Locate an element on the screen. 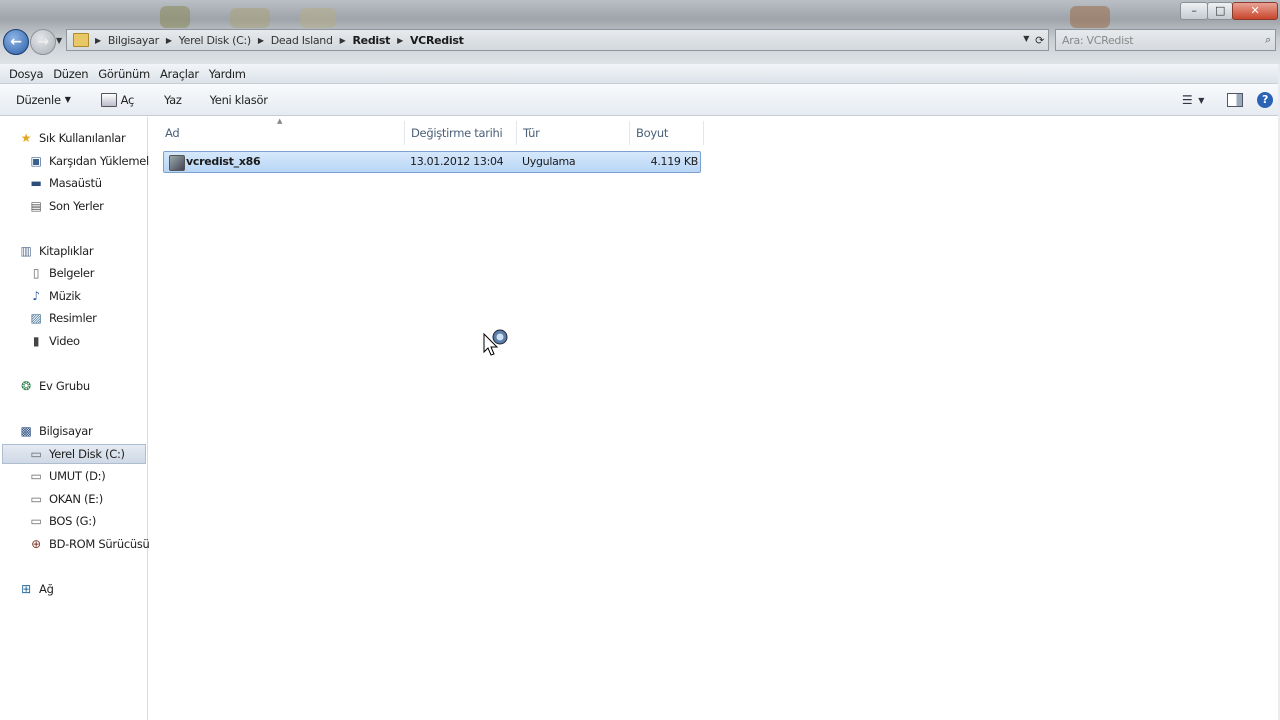 The width and height of the screenshot is (1280, 720). nav-item-video: ▮ Video is located at coordinates (87, 341).